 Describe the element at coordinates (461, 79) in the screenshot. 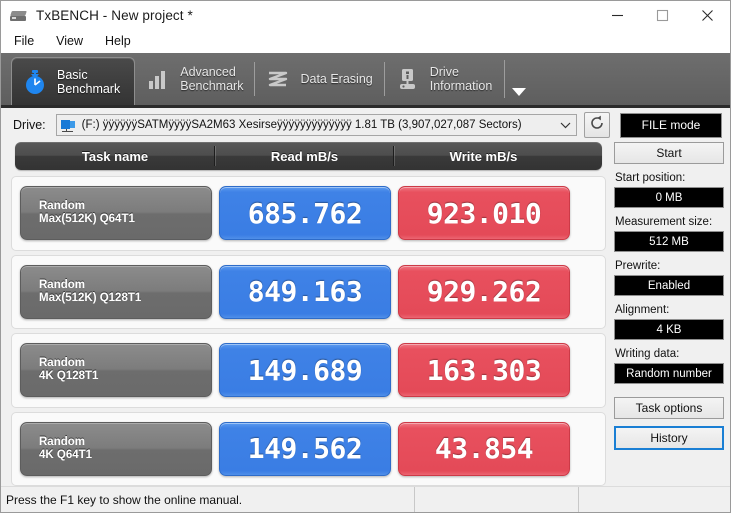

I see `tab-label-drive-information: Drive Information` at that location.